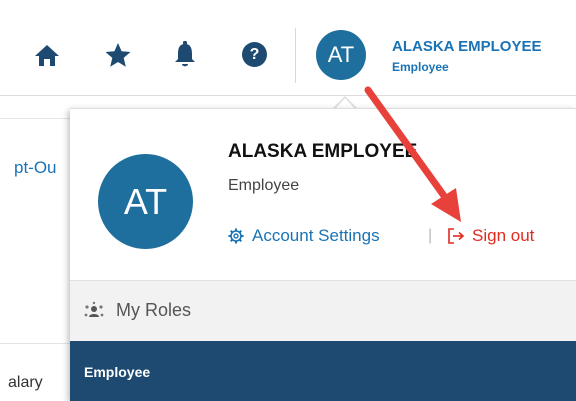 The height and width of the screenshot is (401, 576). What do you see at coordinates (323, 310) in the screenshot?
I see `my-roles-header: My Roles` at bounding box center [323, 310].